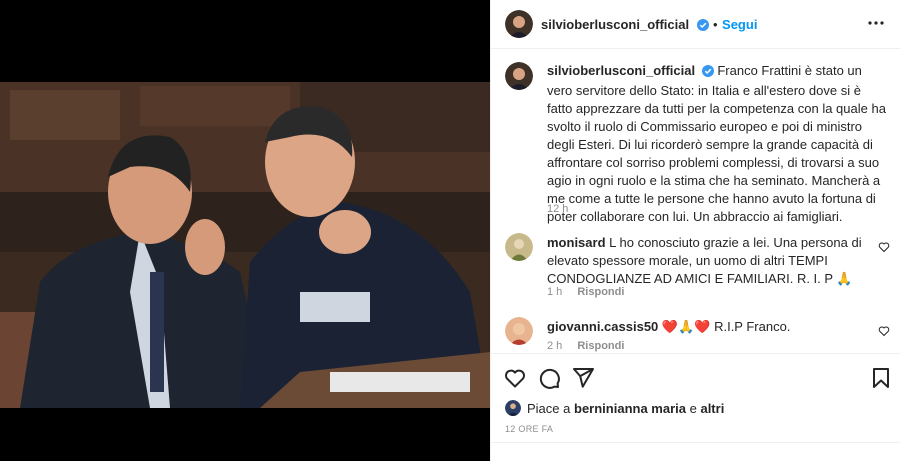 The image size is (900, 461). Describe the element at coordinates (695, 442) in the screenshot. I see `divider` at that location.